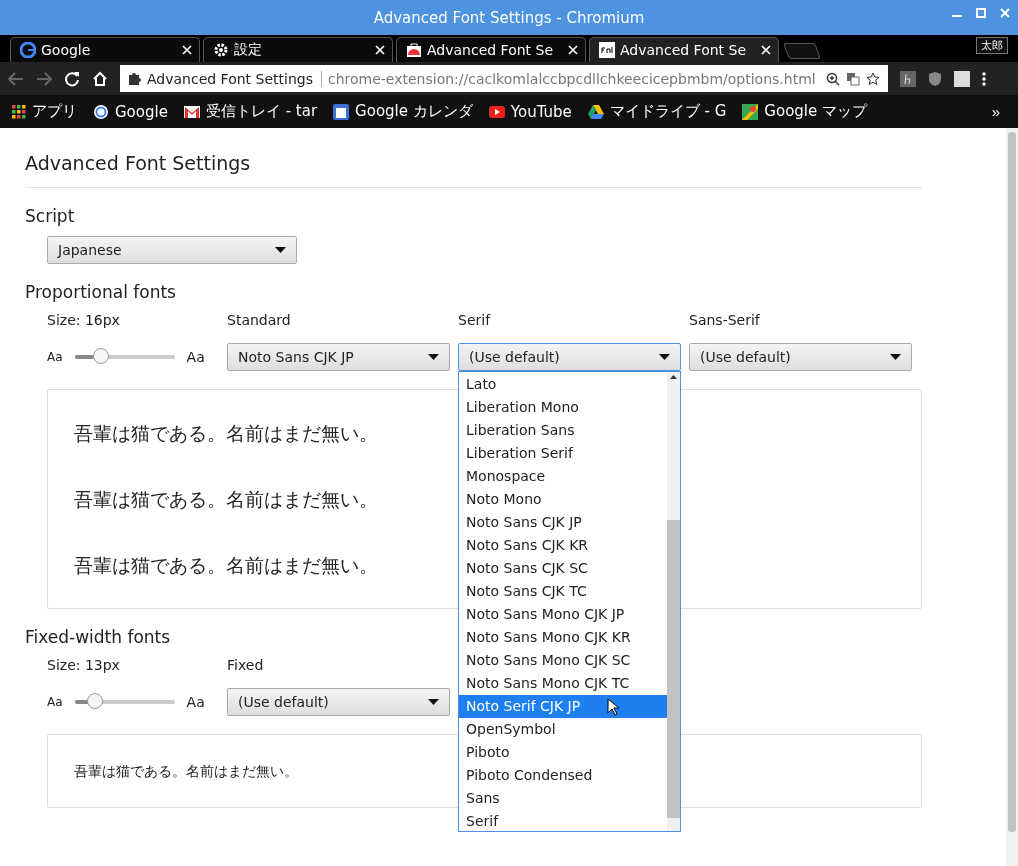  I want to click on font-label: Sans-Serif, so click(724, 320).